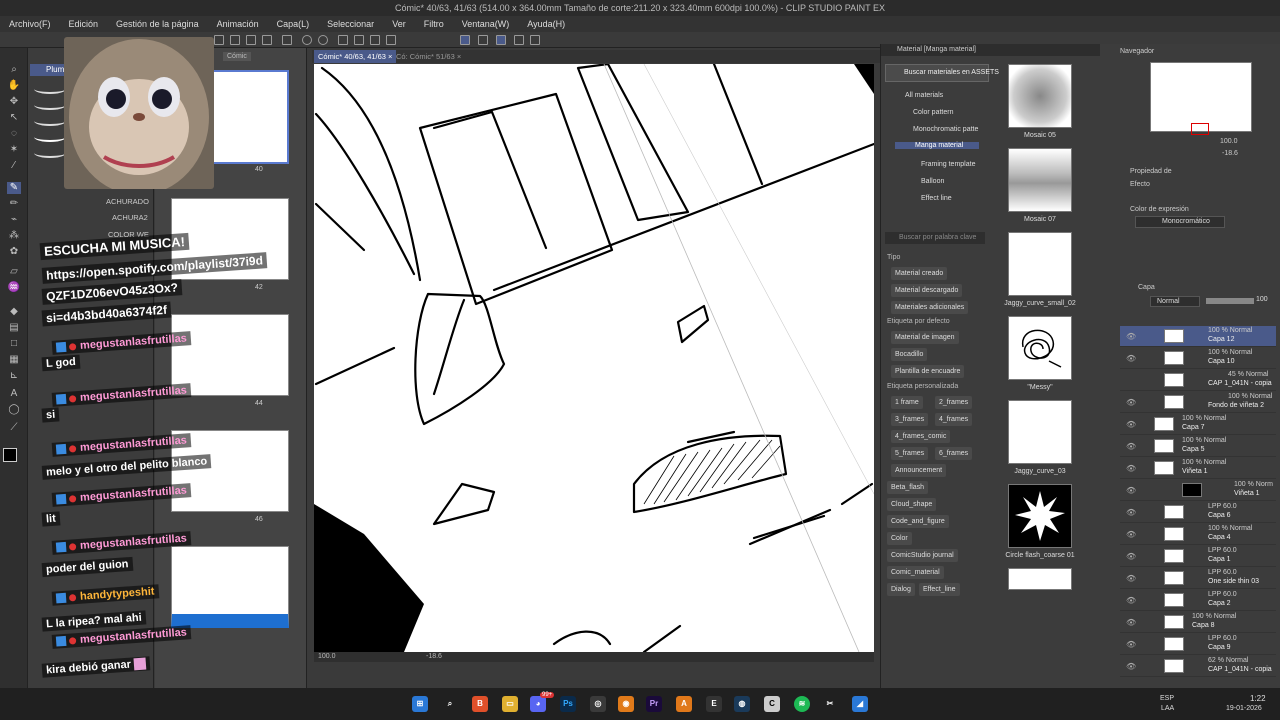 The width and height of the screenshot is (1280, 720). I want to click on move-tool-icon: ✥, so click(14, 102).